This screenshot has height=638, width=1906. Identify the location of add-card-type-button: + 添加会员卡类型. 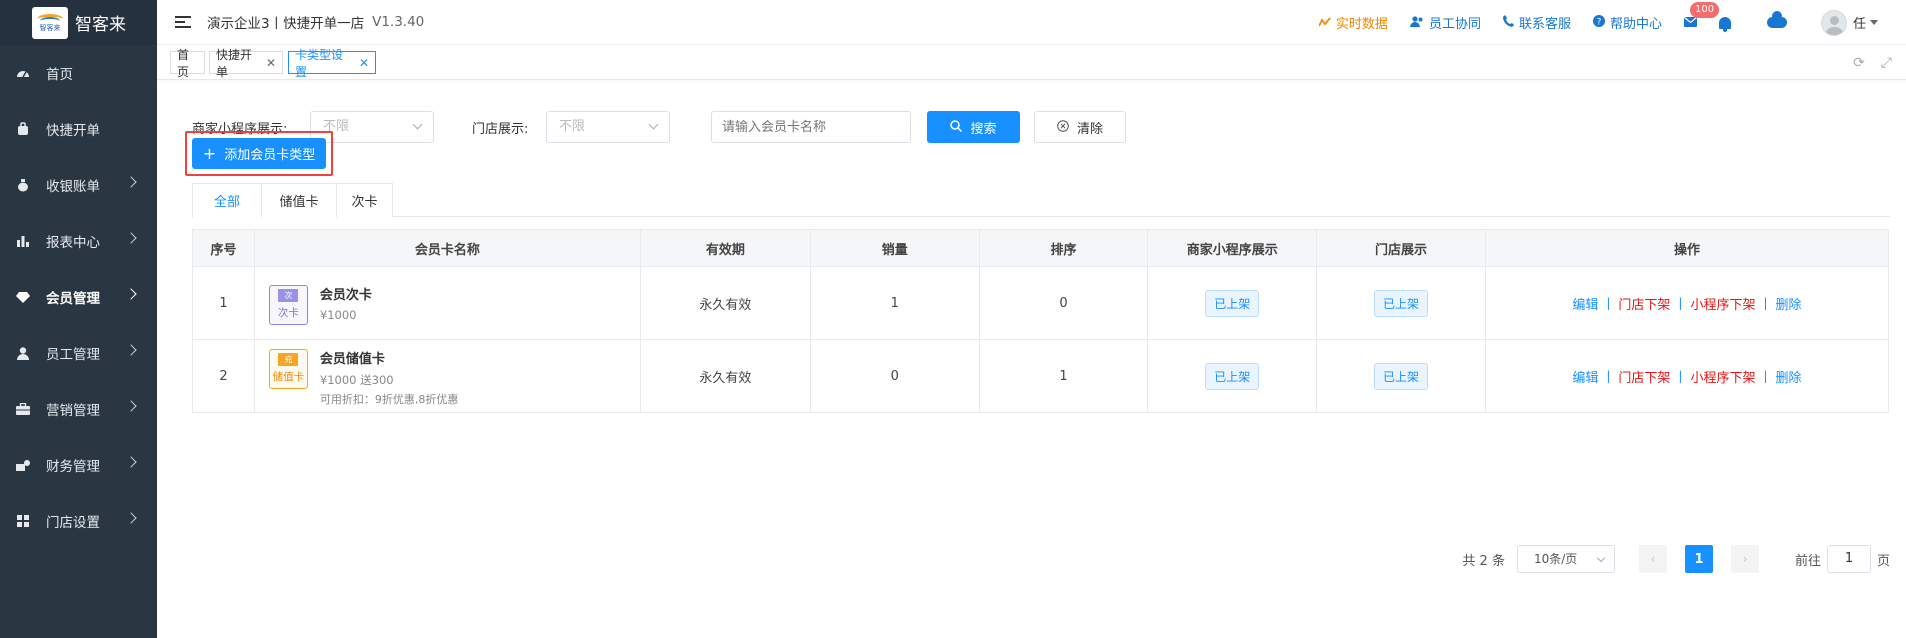
(259, 153).